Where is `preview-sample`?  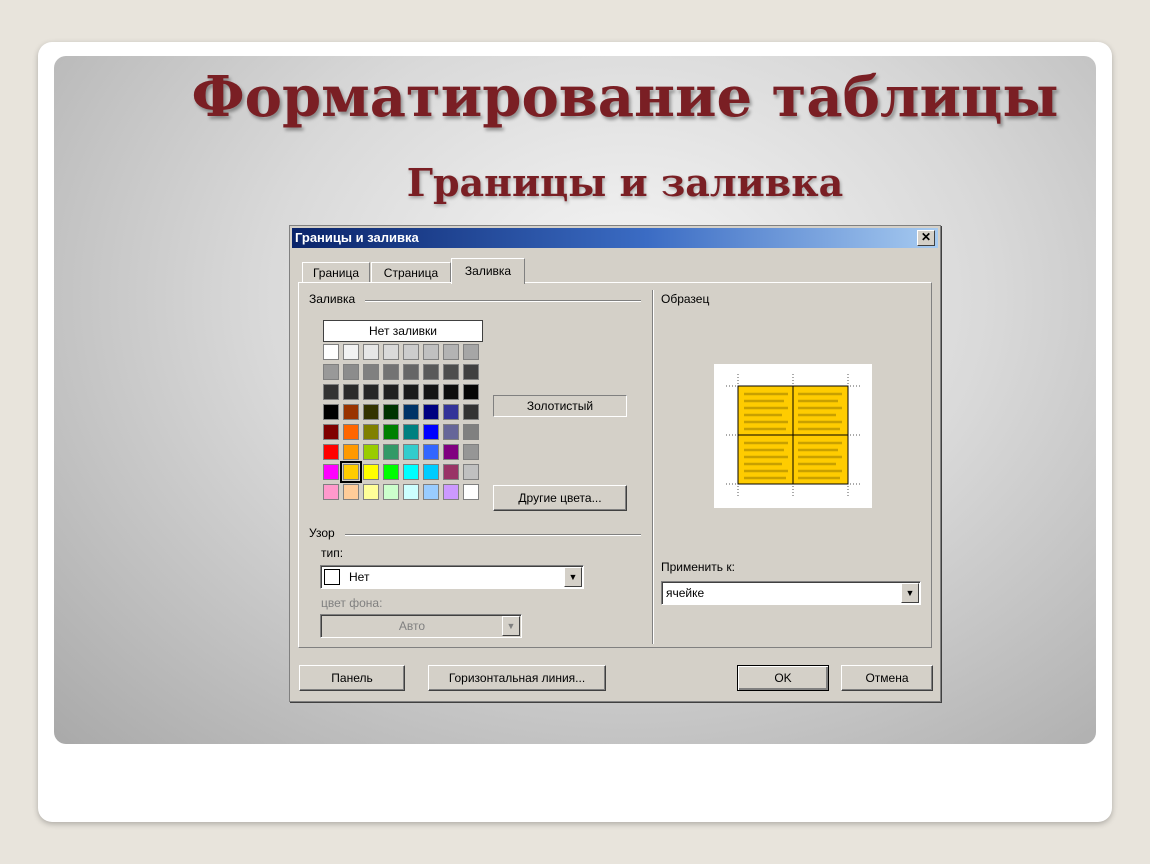 preview-sample is located at coordinates (793, 436).